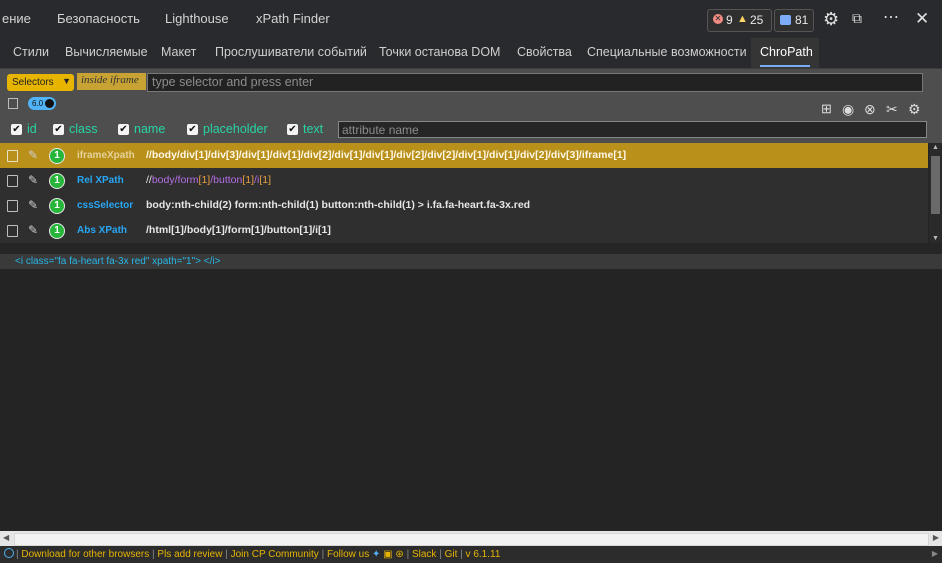 The width and height of the screenshot is (942, 563). What do you see at coordinates (544, 52) in the screenshot?
I see `tab-properties: Свойства` at bounding box center [544, 52].